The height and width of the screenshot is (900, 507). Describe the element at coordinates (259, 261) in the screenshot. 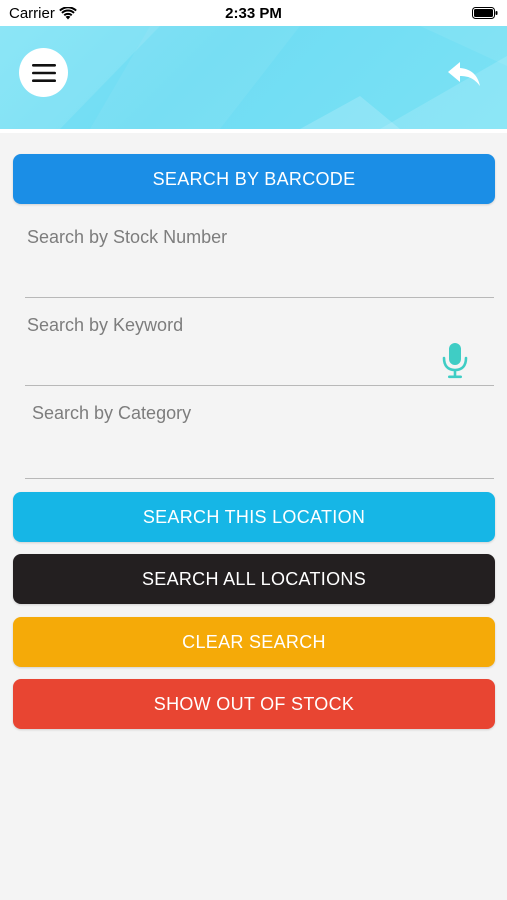

I see `stock-number-field` at that location.